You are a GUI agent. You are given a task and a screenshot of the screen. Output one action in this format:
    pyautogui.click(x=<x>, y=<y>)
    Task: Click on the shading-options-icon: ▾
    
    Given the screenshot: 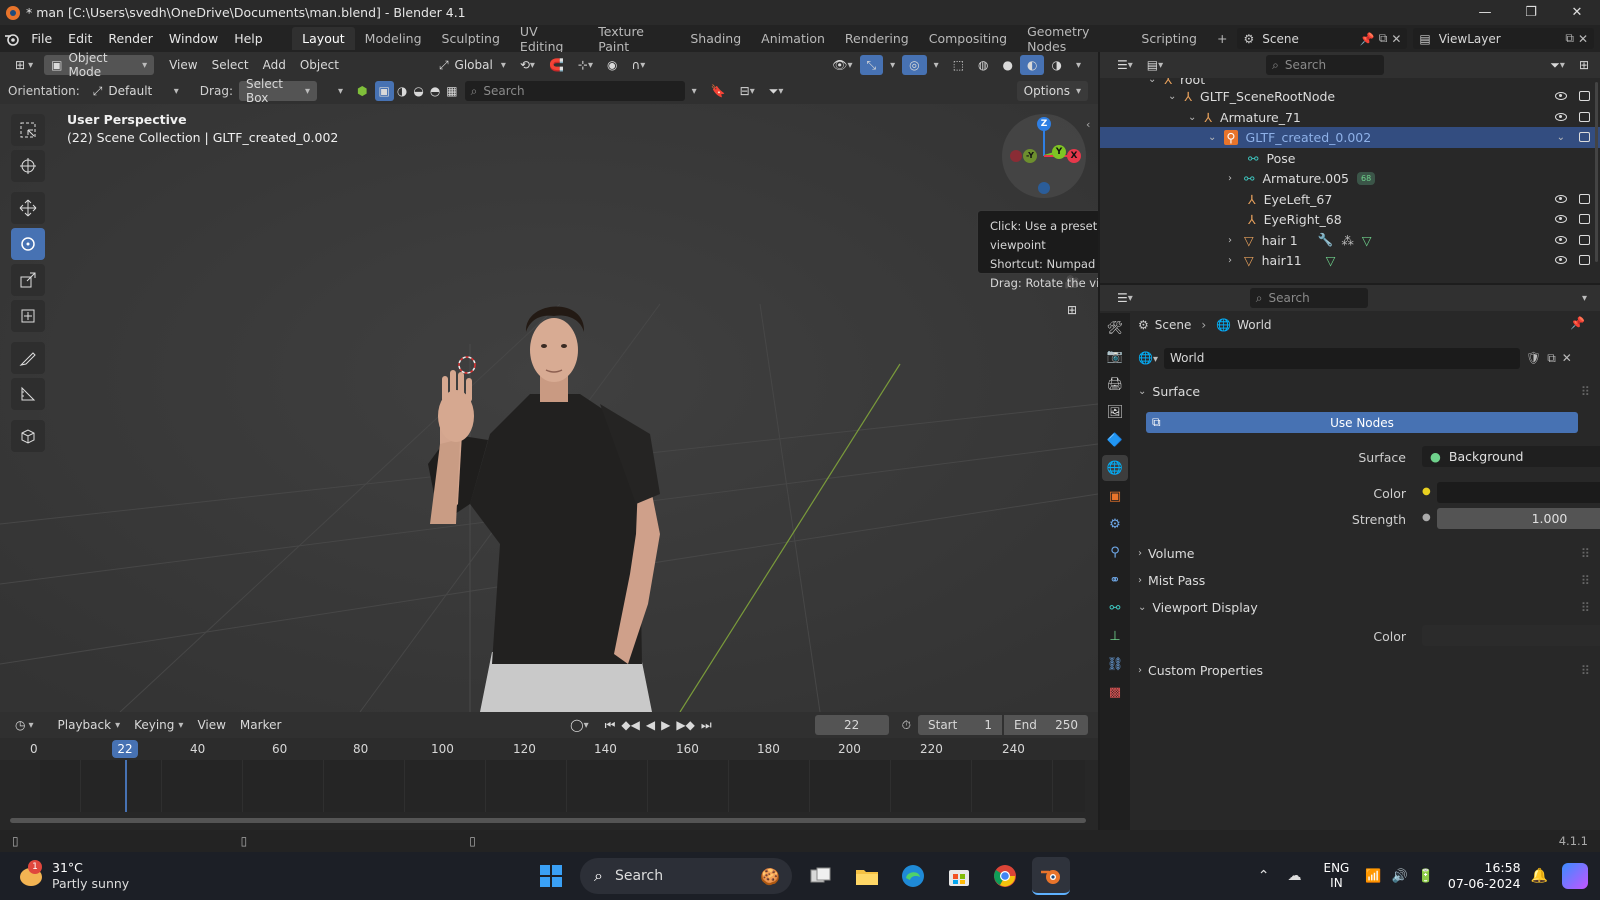 What is the action you would take?
    pyautogui.click(x=1078, y=65)
    